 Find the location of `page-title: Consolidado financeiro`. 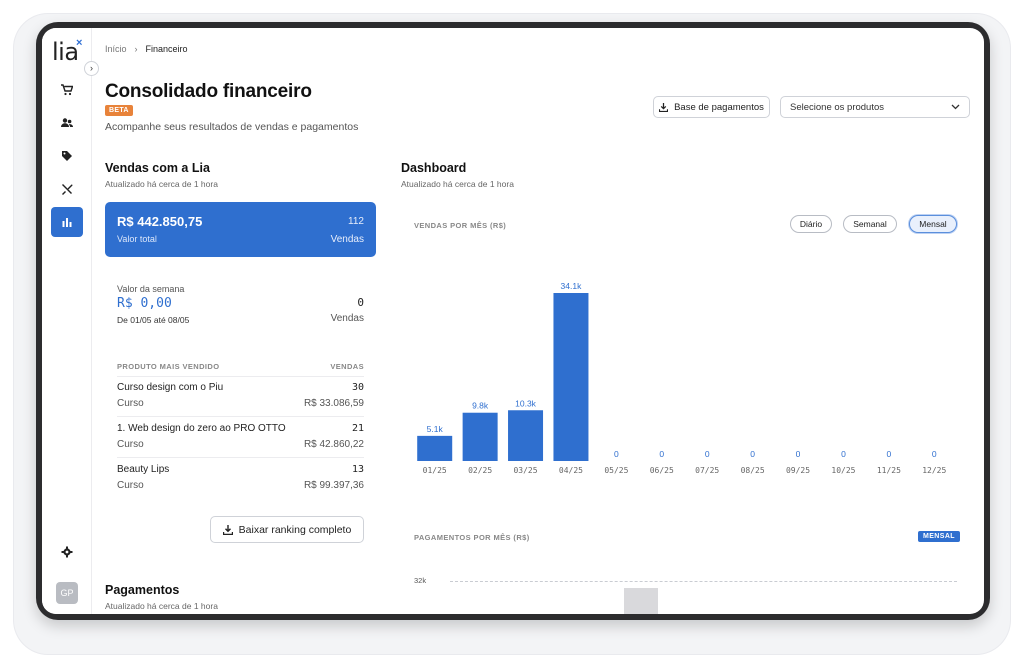

page-title: Consolidado financeiro is located at coordinates (208, 91).